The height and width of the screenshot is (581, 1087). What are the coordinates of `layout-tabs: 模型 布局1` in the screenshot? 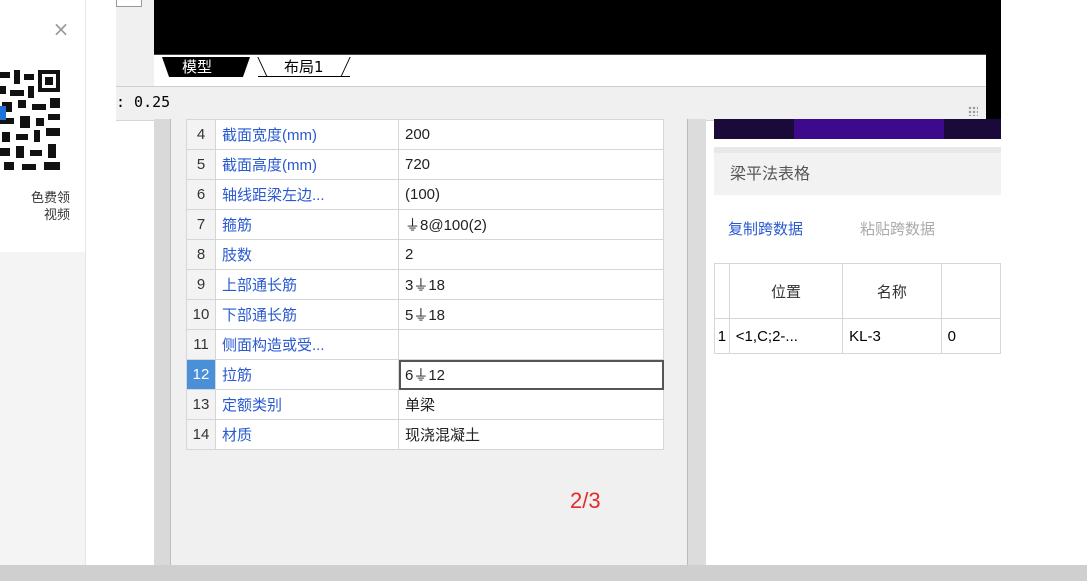 It's located at (570, 68).